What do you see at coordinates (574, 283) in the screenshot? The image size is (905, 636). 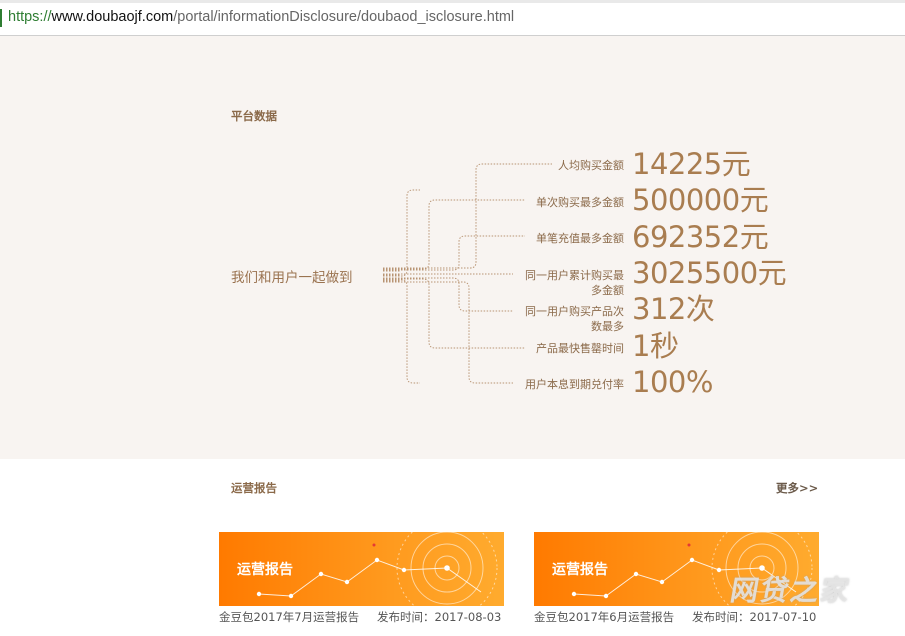 I see `stat-label-max-cumulative: 同一用户累计购买最 多金额` at bounding box center [574, 283].